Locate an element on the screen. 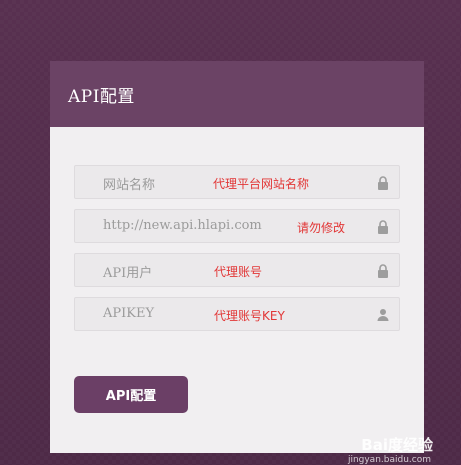  site-name-note: 代理平台网站名称 is located at coordinates (261, 184).